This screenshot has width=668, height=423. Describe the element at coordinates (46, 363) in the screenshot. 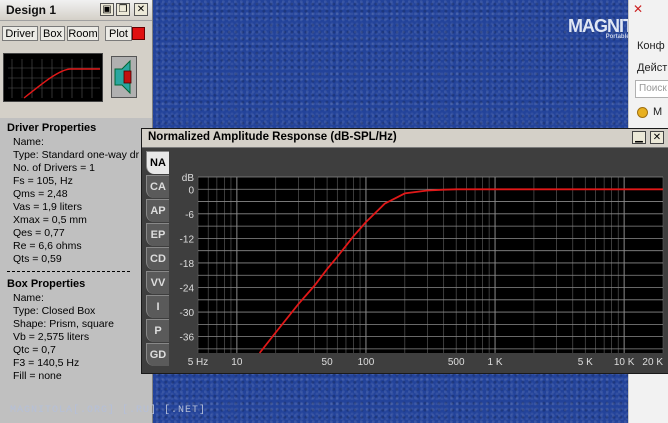

I see `box-property: F3 = 140,5 Hz` at that location.